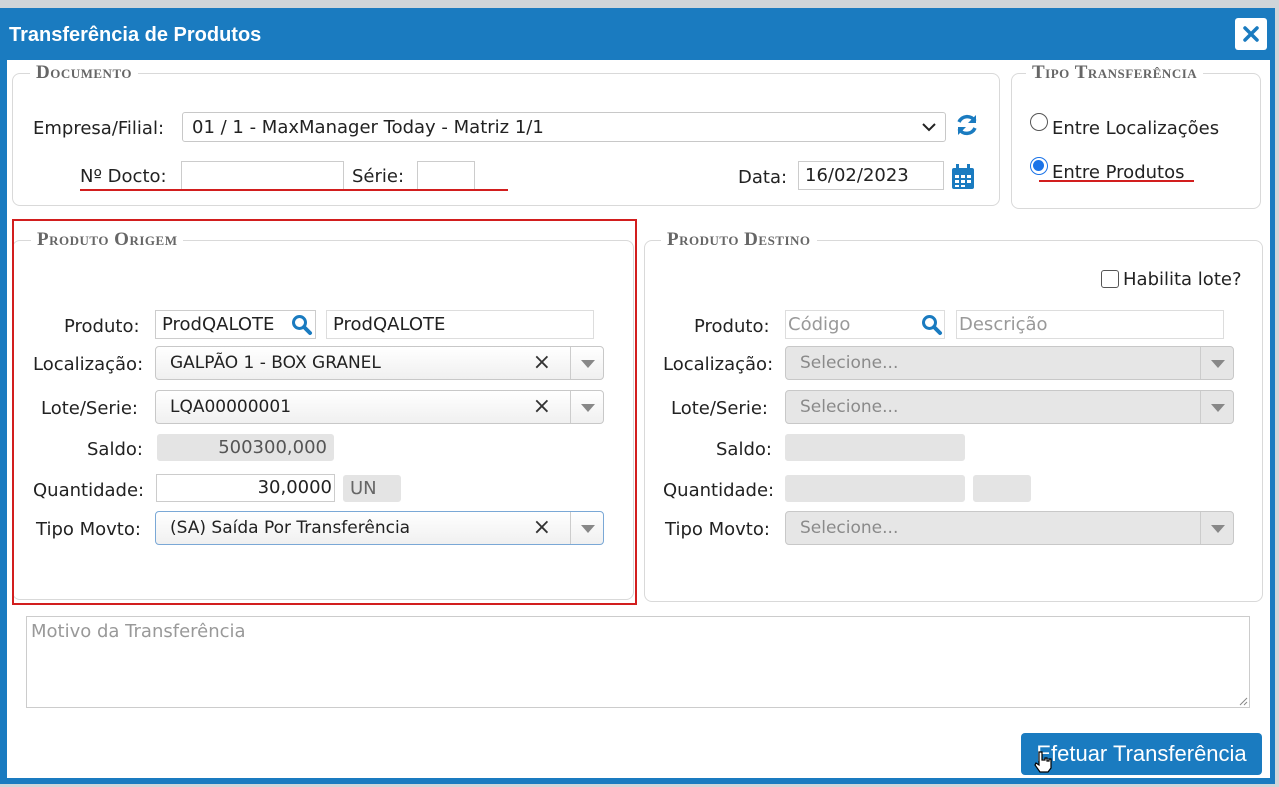 This screenshot has height=787, width=1279. I want to click on origem-localizacao-label: Localização:, so click(88, 364).